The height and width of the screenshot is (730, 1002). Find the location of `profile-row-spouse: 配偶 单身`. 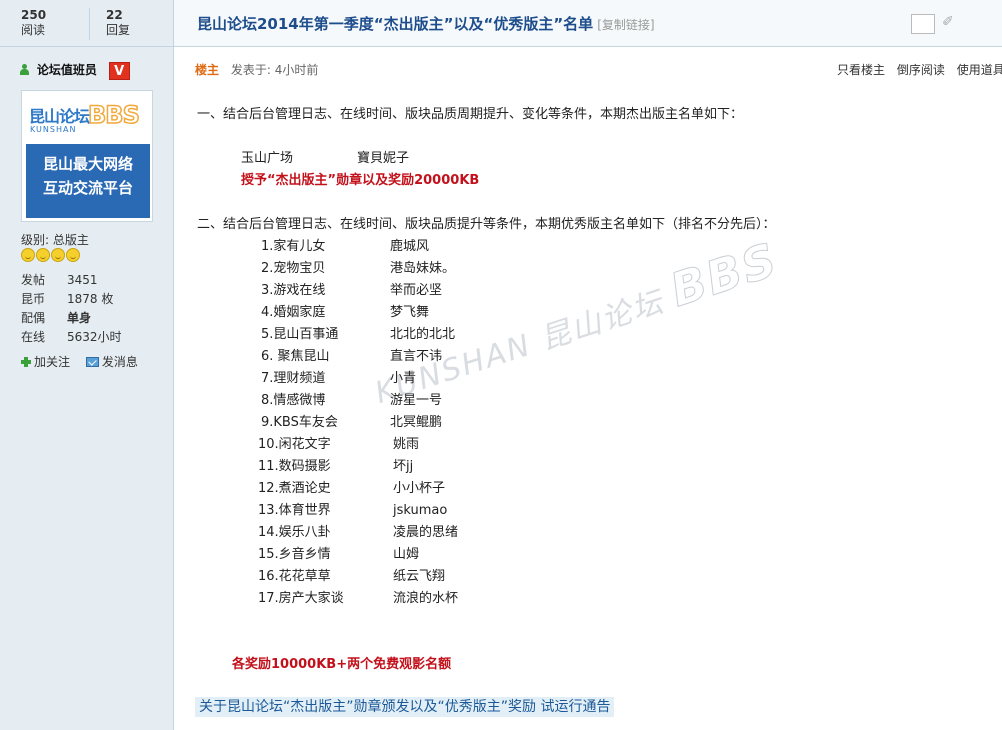

profile-row-spouse: 配偶 单身 is located at coordinates (56, 318).